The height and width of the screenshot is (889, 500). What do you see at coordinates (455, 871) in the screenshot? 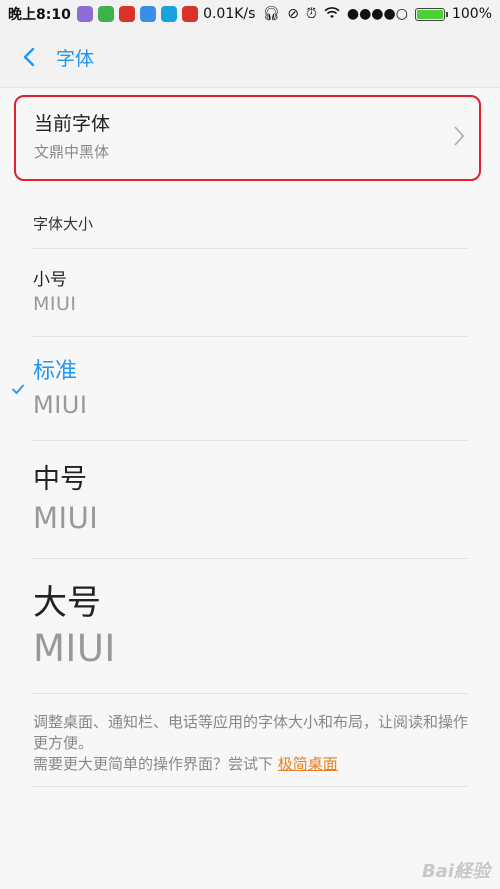
I see `watermark: Bai経验` at bounding box center [455, 871].